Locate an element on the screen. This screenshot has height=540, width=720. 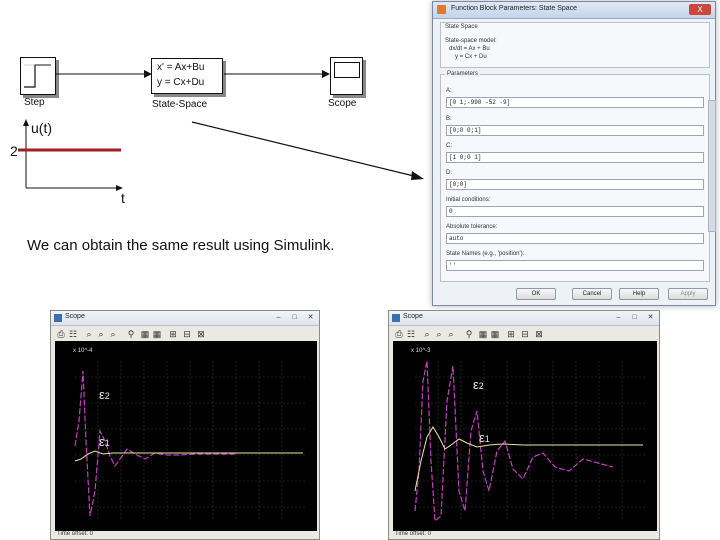
field-label-a: A: is located at coordinates (449, 91).